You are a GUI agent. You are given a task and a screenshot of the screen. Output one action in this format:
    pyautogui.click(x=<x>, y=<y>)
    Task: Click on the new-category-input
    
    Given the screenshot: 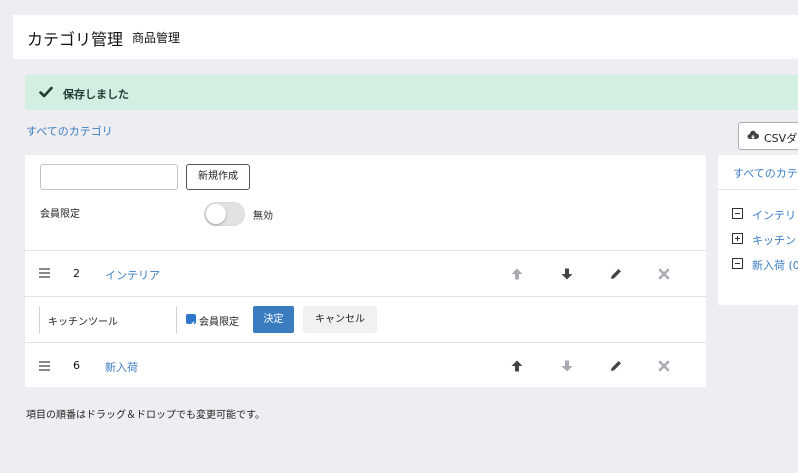 What is the action you would take?
    pyautogui.click(x=109, y=177)
    